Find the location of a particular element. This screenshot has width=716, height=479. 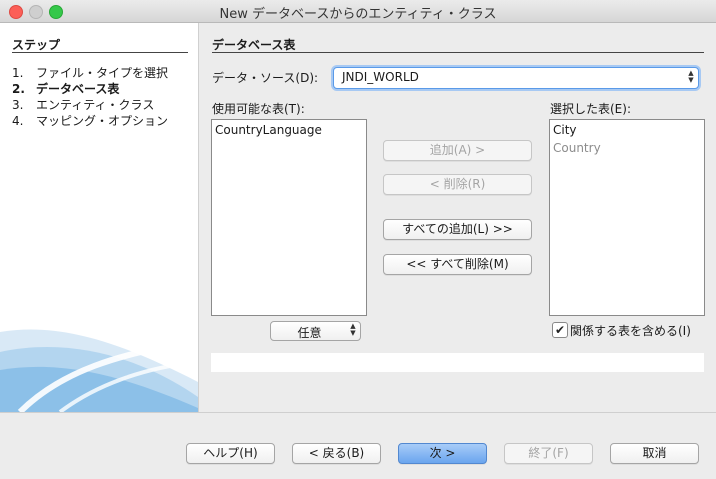

datasource-select: JNDI_WORLD ▲ ▼ is located at coordinates (516, 78).